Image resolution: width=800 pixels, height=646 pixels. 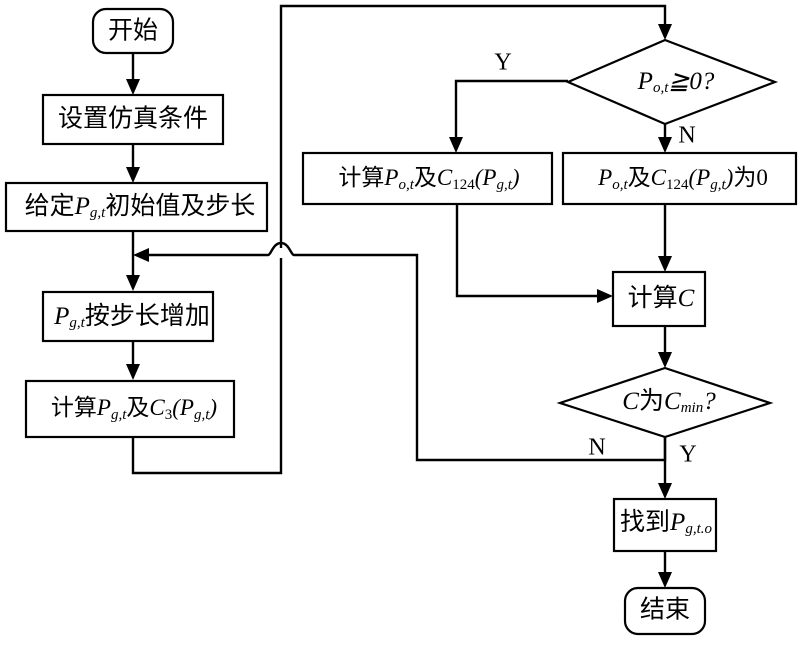 What do you see at coordinates (137, 407) in the screenshot?
I see `calc-pg-c3-mid: 及` at bounding box center [137, 407].